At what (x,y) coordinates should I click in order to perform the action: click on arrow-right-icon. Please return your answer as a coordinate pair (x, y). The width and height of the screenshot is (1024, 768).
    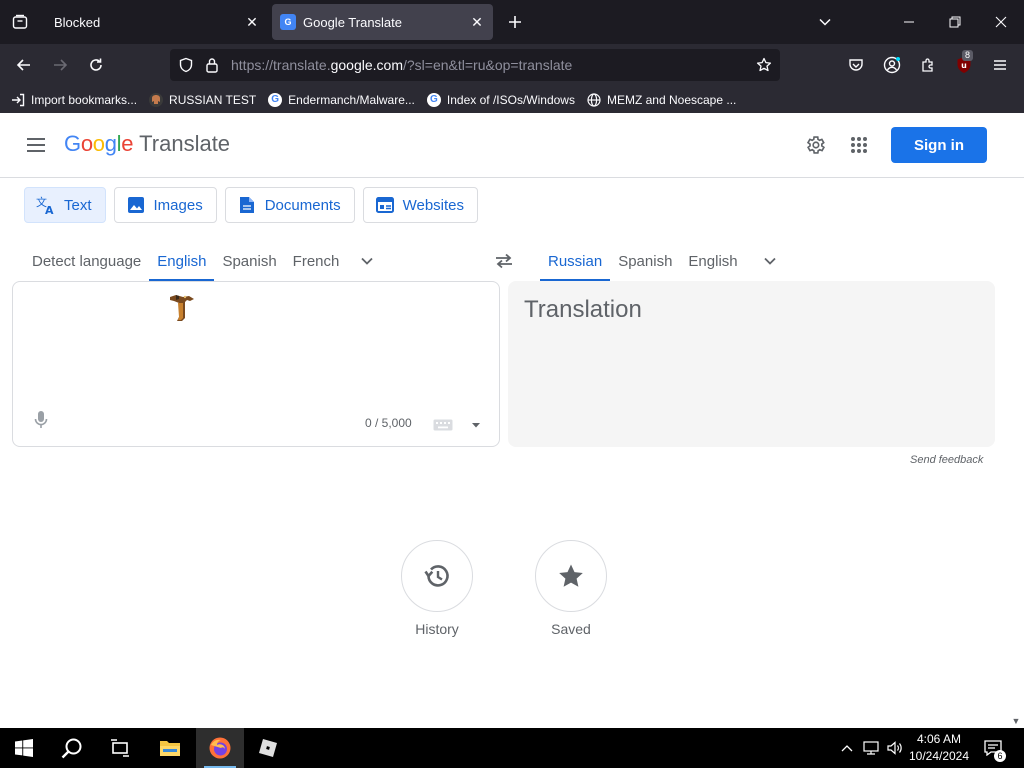
    Looking at the image, I should click on (61, 65).